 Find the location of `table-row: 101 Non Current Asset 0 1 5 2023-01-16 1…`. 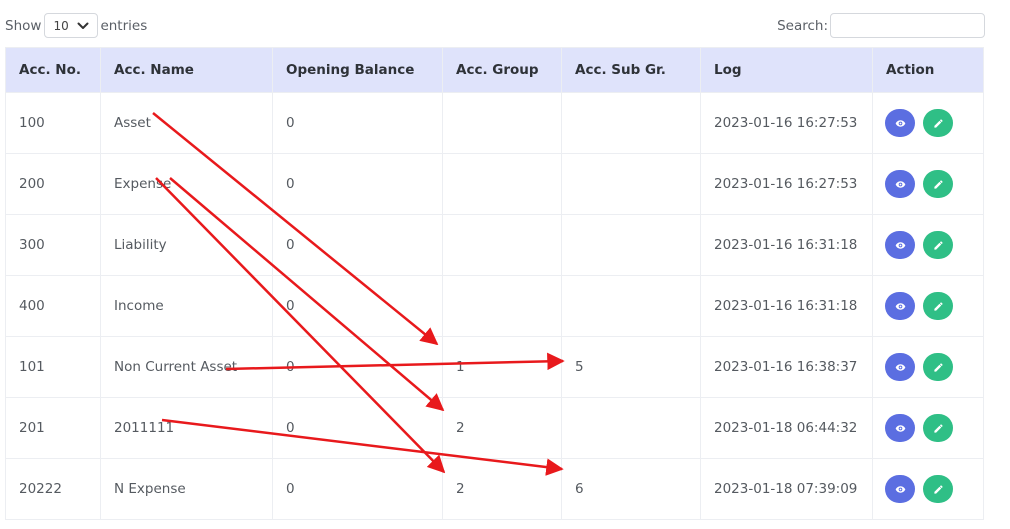

table-row: 101 Non Current Asset 0 1 5 2023-01-16 1… is located at coordinates (494, 367).